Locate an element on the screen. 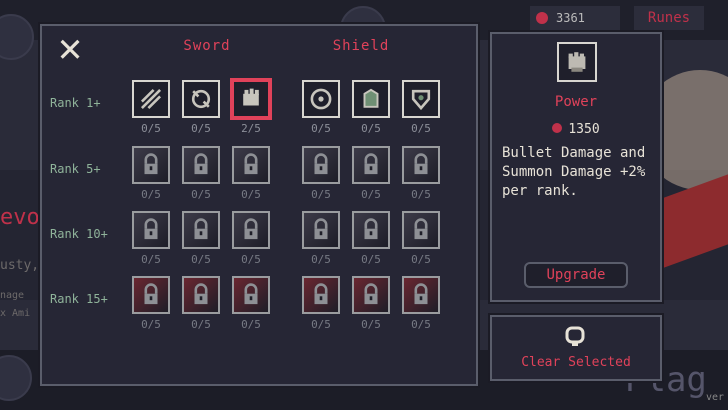  vortex-rune-icon is located at coordinates (201, 99).